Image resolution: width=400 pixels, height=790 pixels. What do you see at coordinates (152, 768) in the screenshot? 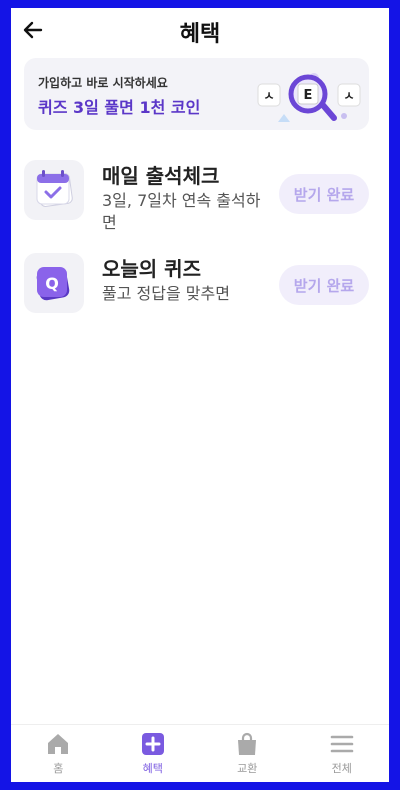
I see `nav-label: 혜택` at bounding box center [152, 768].